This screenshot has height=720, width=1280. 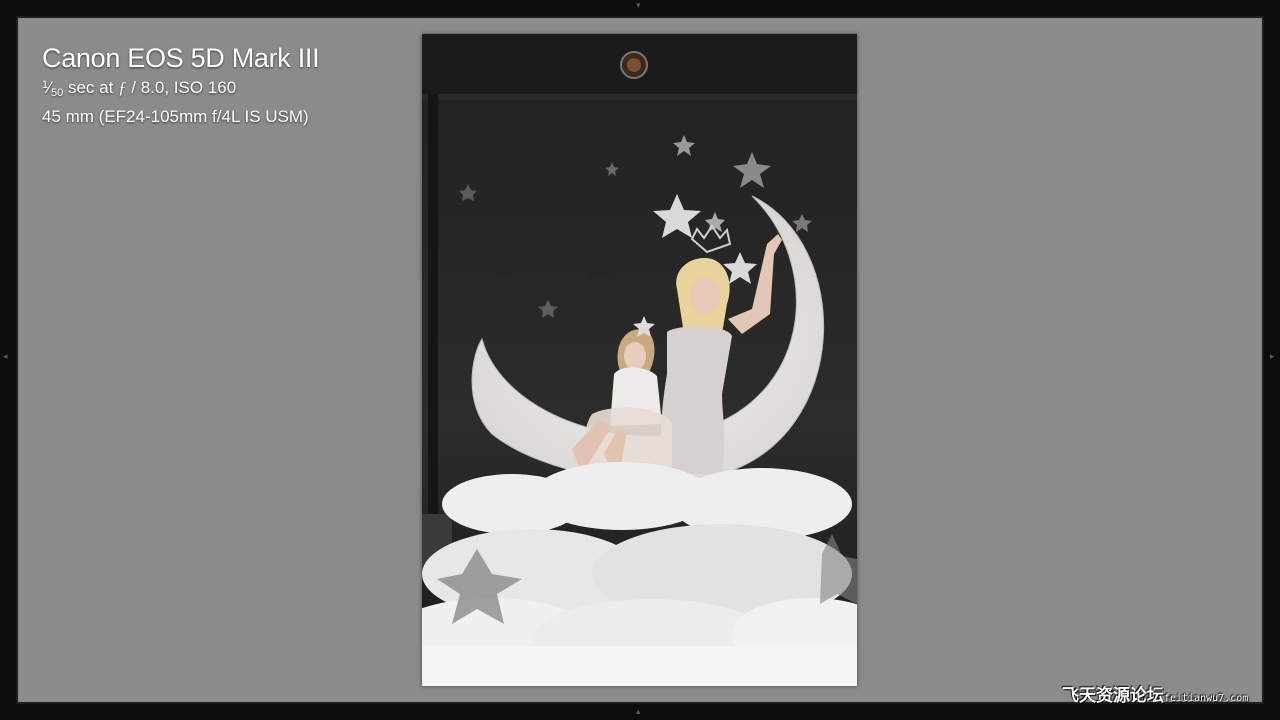 I want to click on watermark-text: 飞天资源论坛, so click(x=1113, y=696).